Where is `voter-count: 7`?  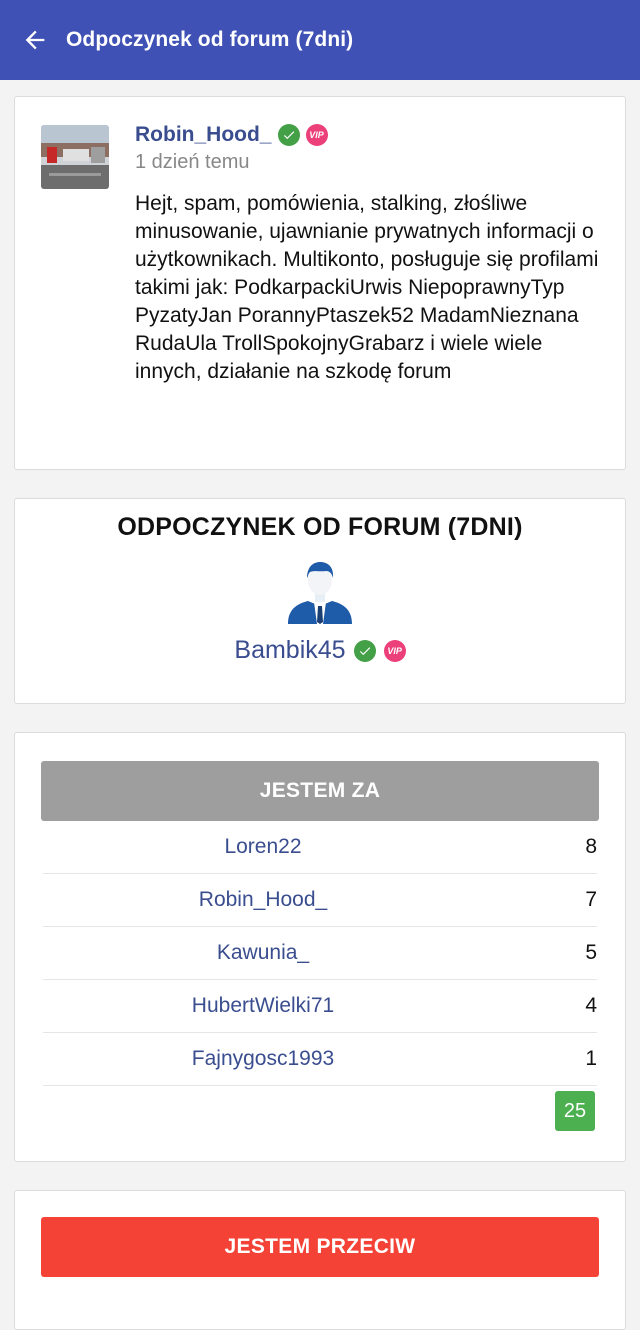 voter-count: 7 is located at coordinates (591, 899).